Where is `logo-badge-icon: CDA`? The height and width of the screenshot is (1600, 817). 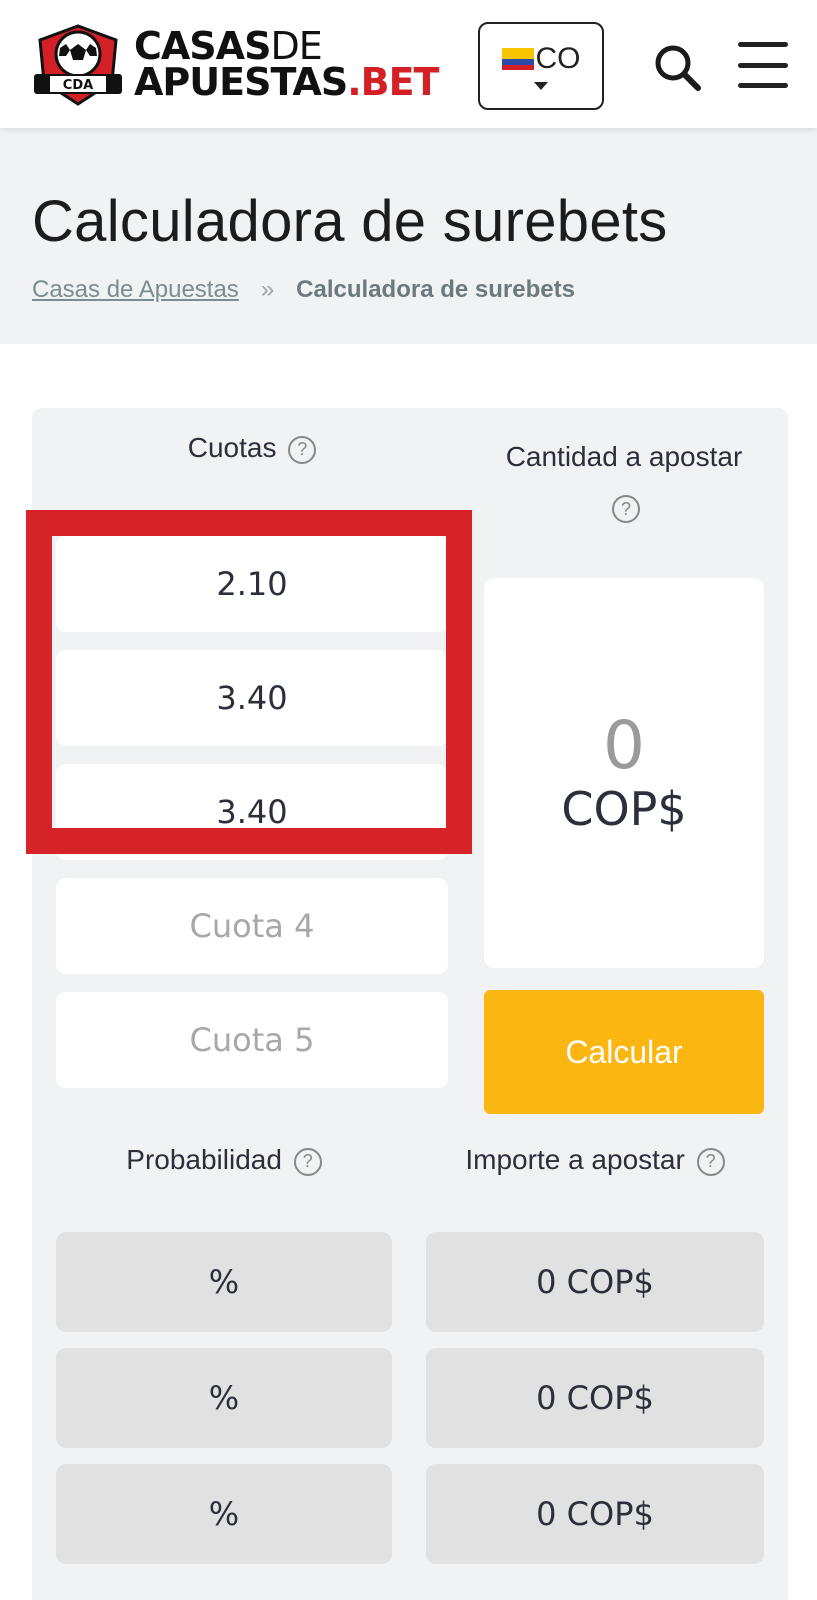
logo-badge-icon: CDA is located at coordinates (78, 64).